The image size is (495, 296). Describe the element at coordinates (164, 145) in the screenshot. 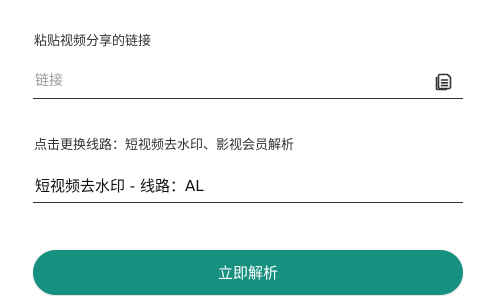

I see `route-label: 点击更换线路：短视频去水印、影视会员解析` at that location.